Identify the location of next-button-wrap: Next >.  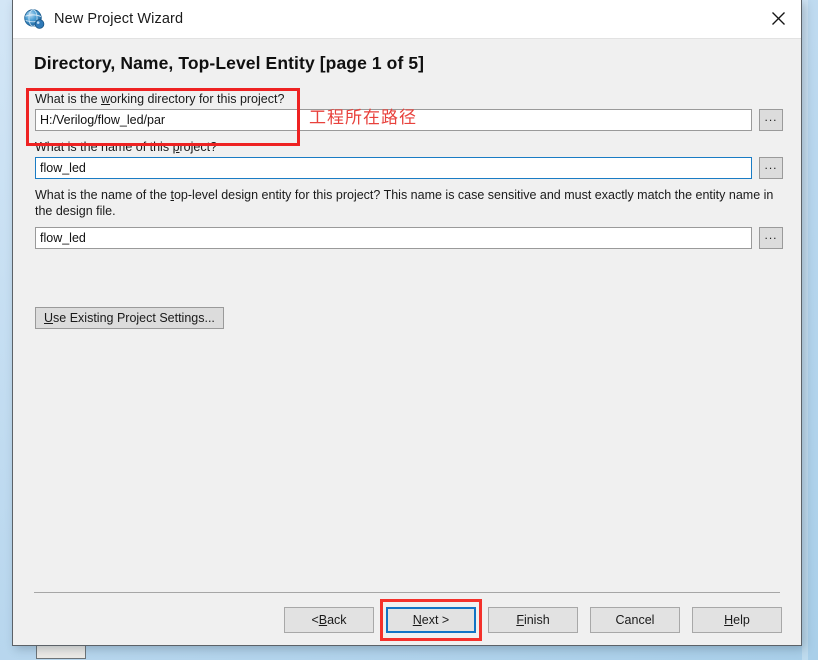
(431, 620).